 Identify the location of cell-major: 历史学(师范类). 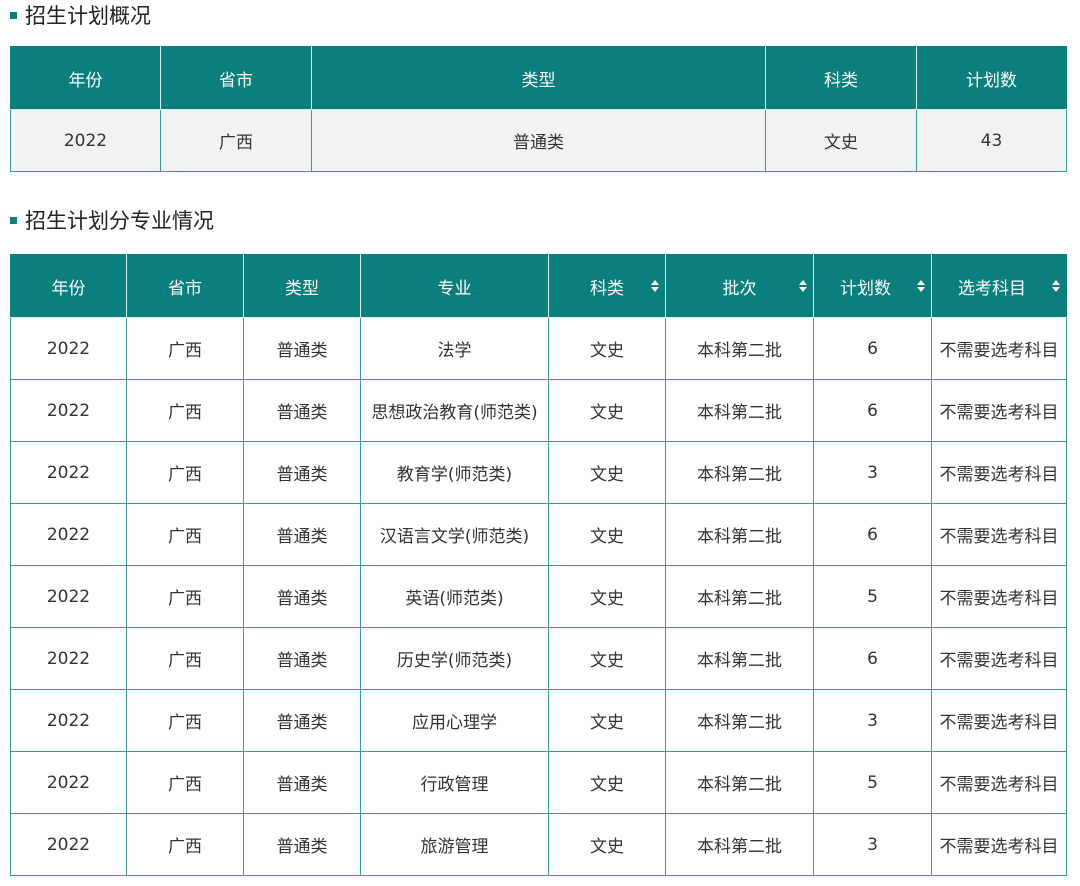
(454, 658).